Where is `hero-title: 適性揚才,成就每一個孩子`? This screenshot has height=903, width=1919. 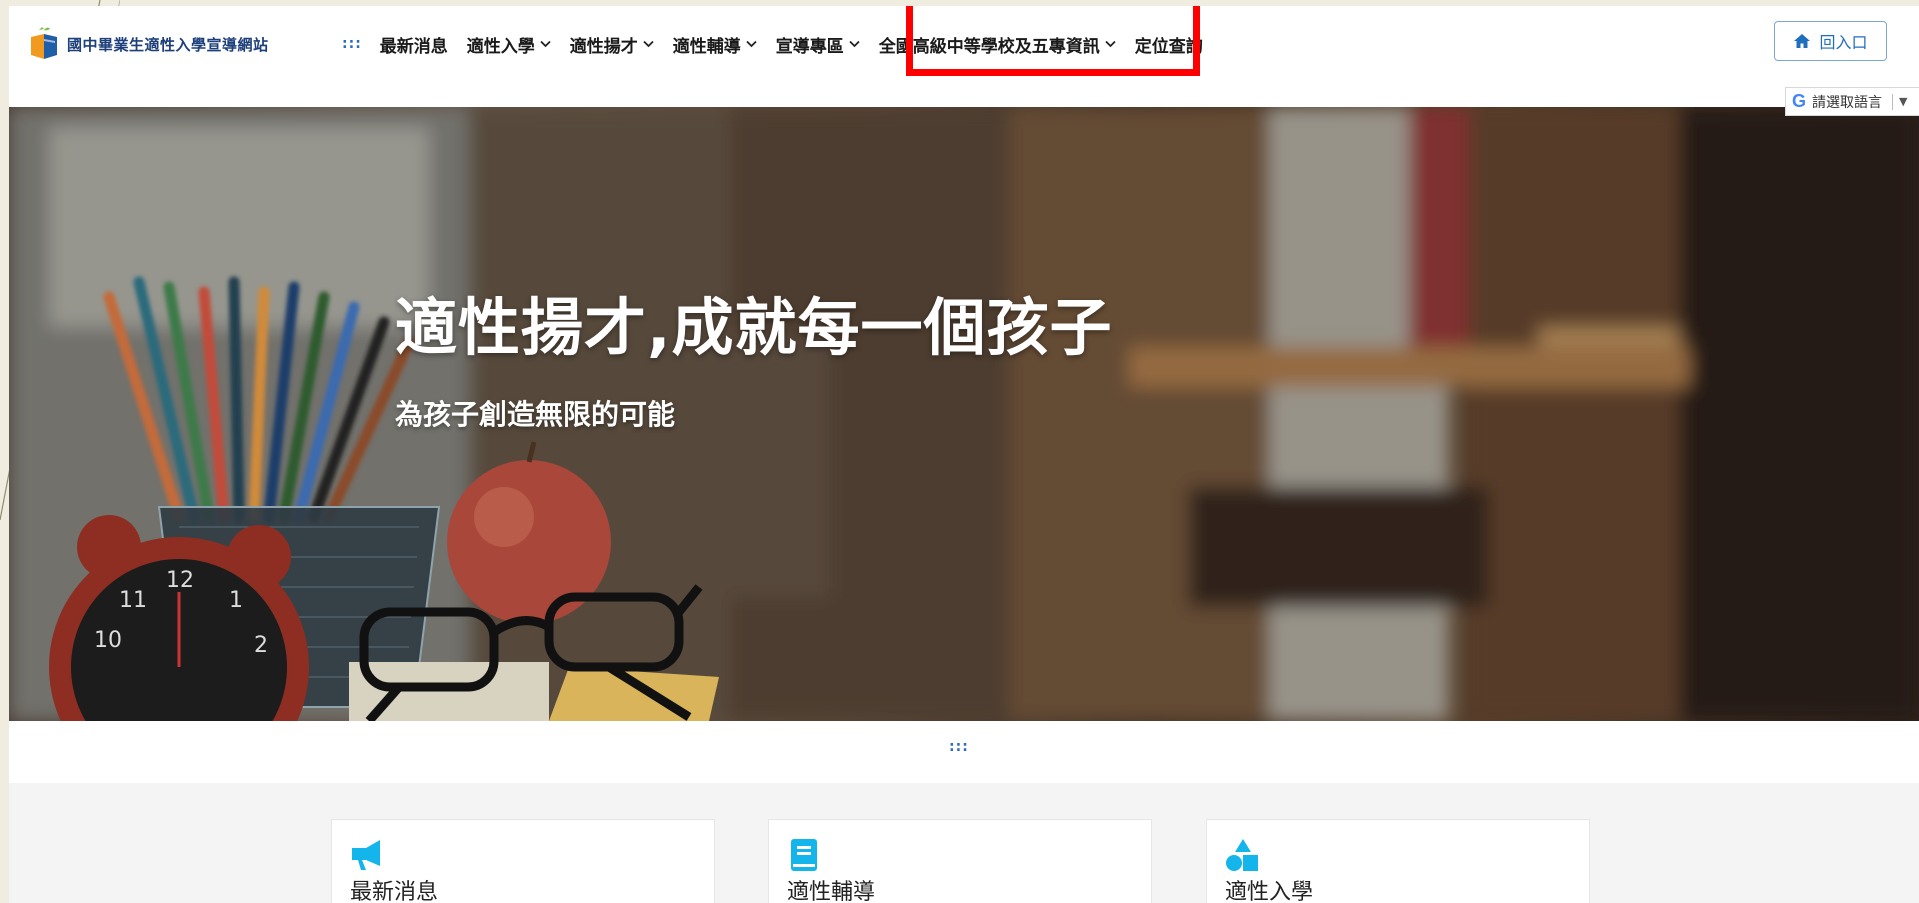 hero-title: 適性揚才,成就每一個孩子 is located at coordinates (754, 327).